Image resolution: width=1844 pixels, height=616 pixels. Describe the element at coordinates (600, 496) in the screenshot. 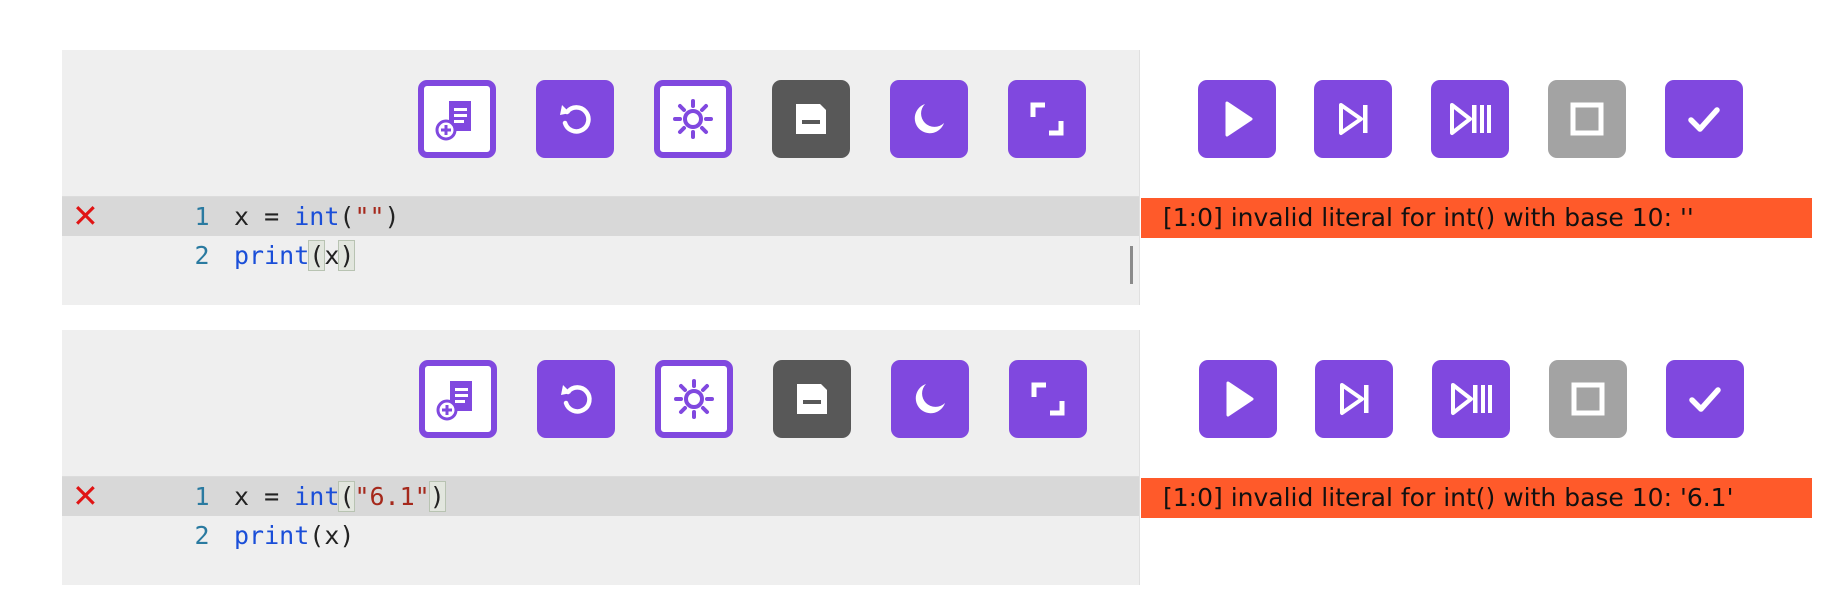

I see `code-line-1: ✕ 1 x = int("6.1")` at that location.